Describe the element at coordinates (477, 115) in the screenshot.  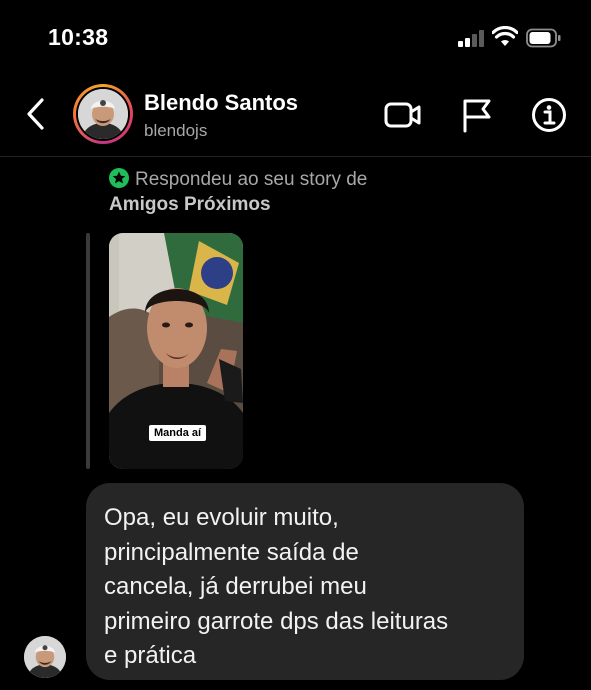
I see `flag-icon` at that location.